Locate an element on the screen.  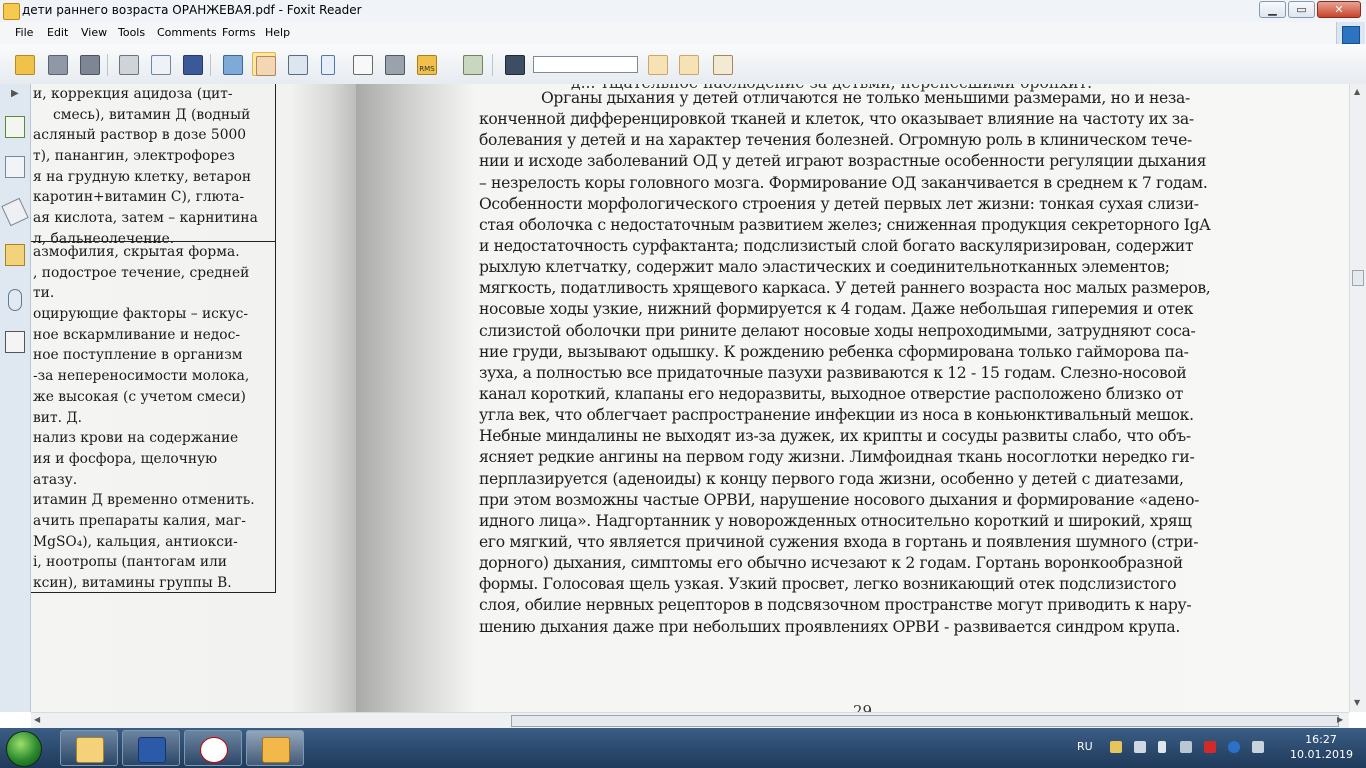
signature-icon is located at coordinates (473, 65).